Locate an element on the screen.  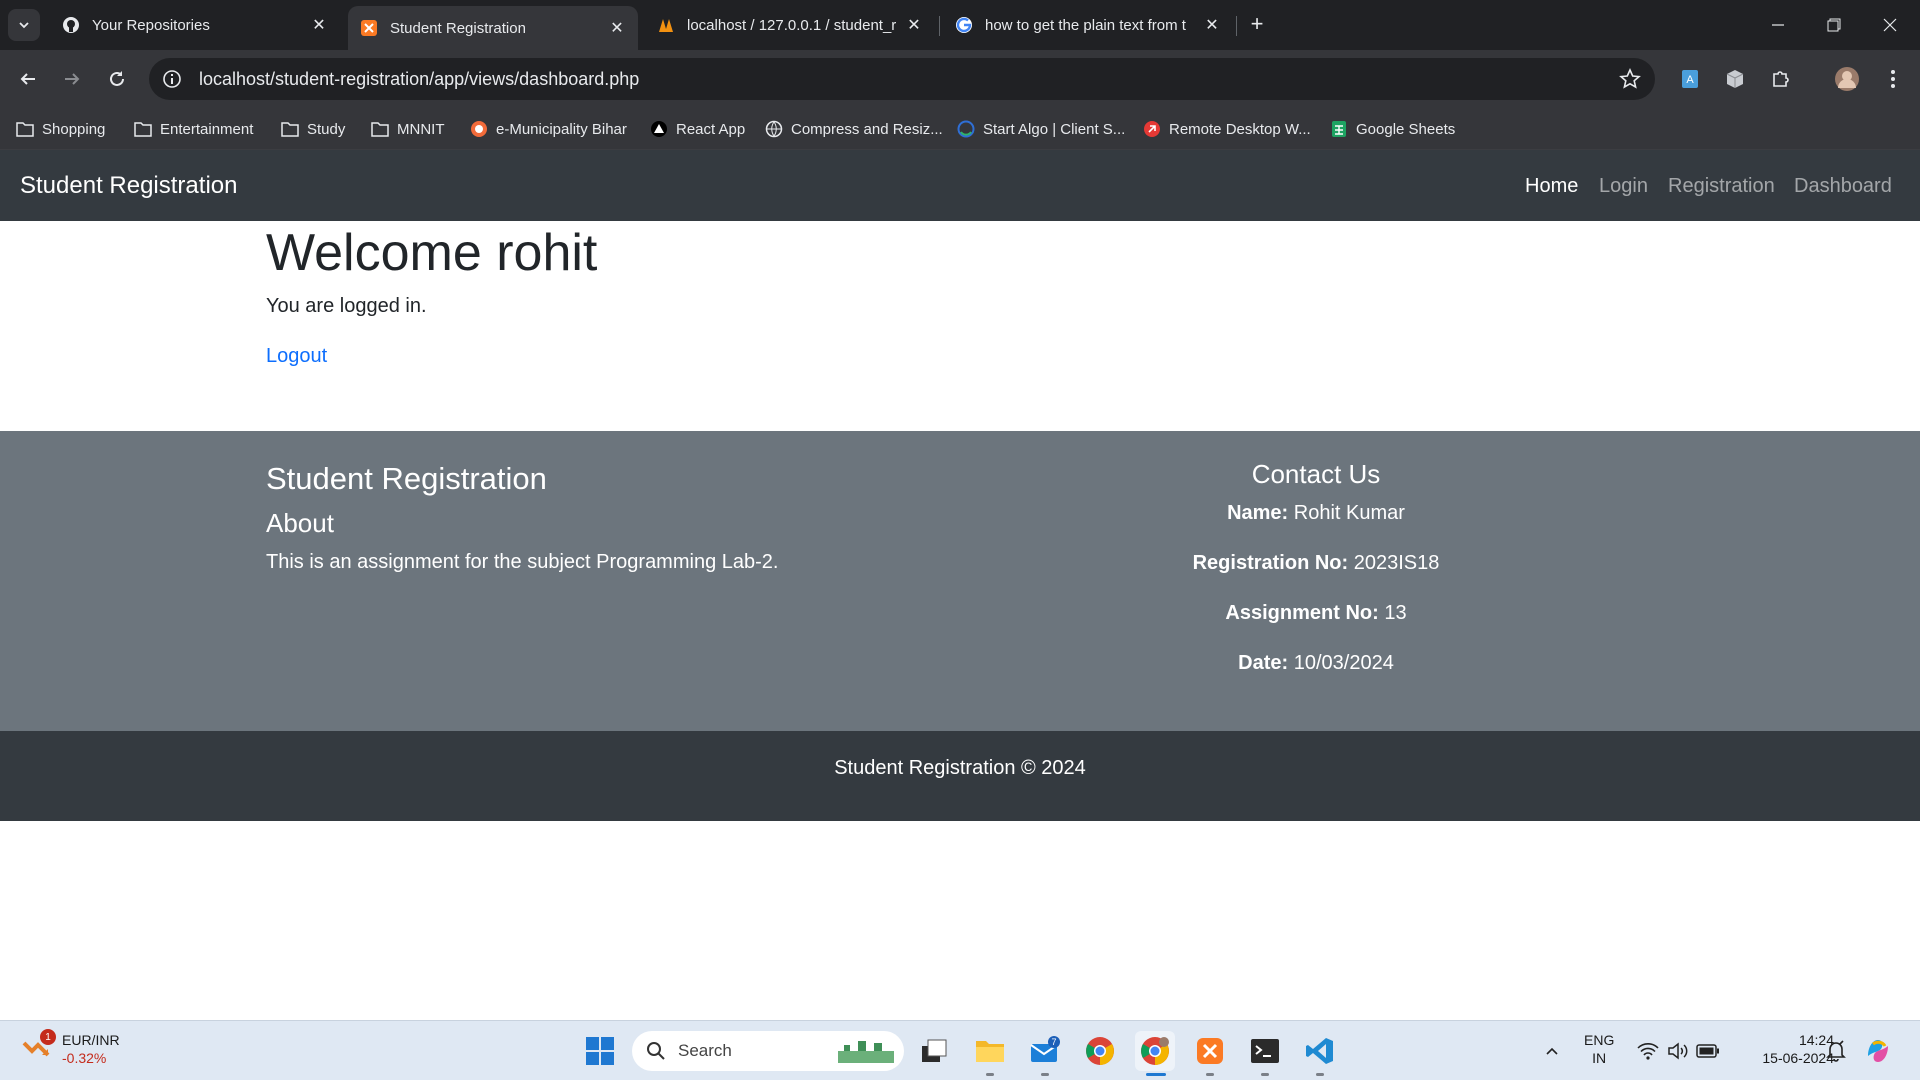
tab-student-registration: Student Registration ✕ is located at coordinates (493, 28).